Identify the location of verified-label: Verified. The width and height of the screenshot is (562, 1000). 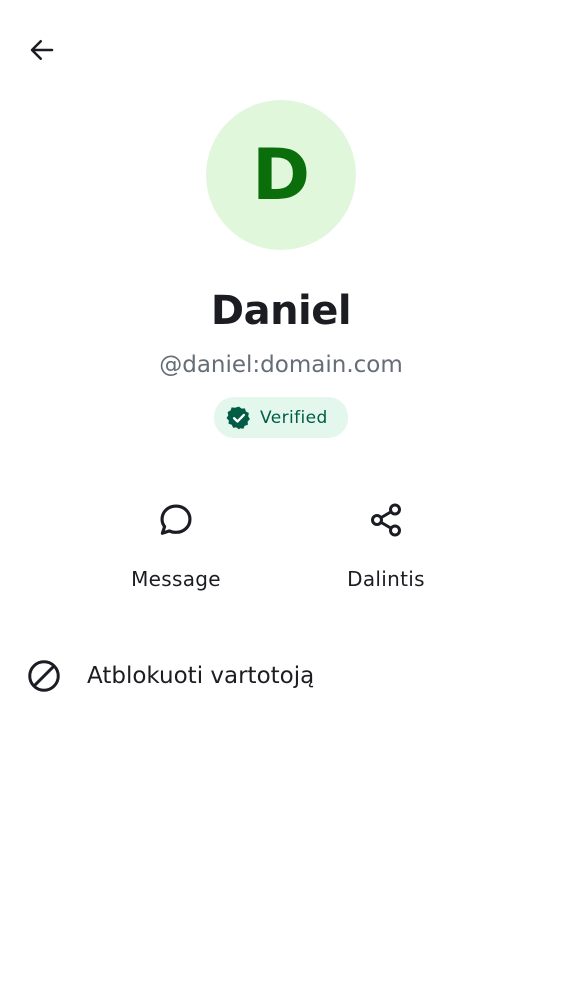
(294, 417).